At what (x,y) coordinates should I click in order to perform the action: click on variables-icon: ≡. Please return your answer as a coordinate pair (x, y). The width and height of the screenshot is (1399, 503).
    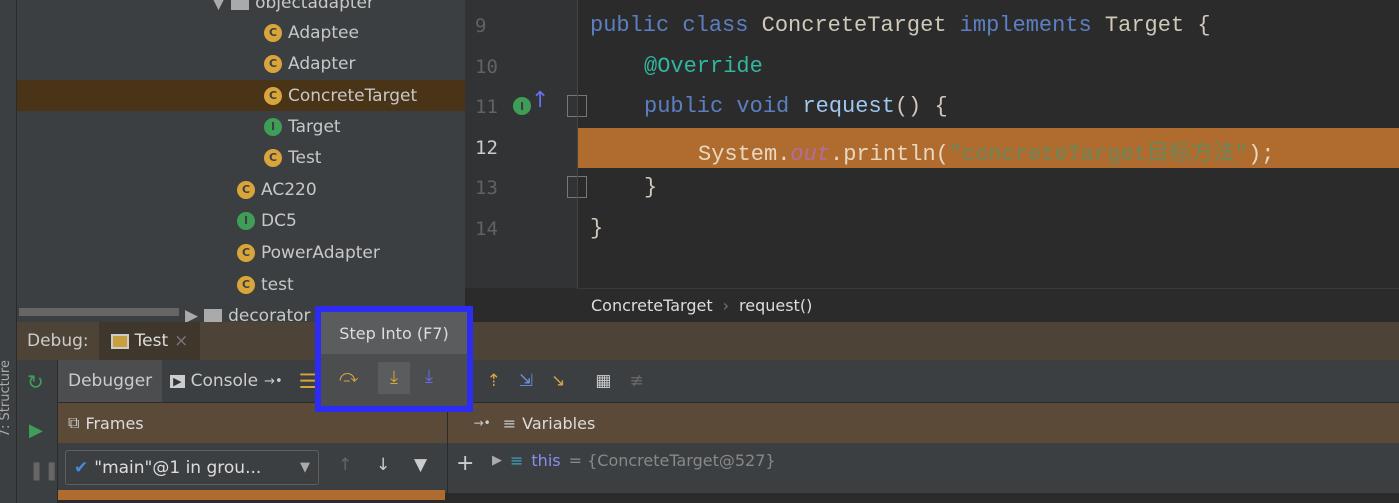
    Looking at the image, I should click on (509, 423).